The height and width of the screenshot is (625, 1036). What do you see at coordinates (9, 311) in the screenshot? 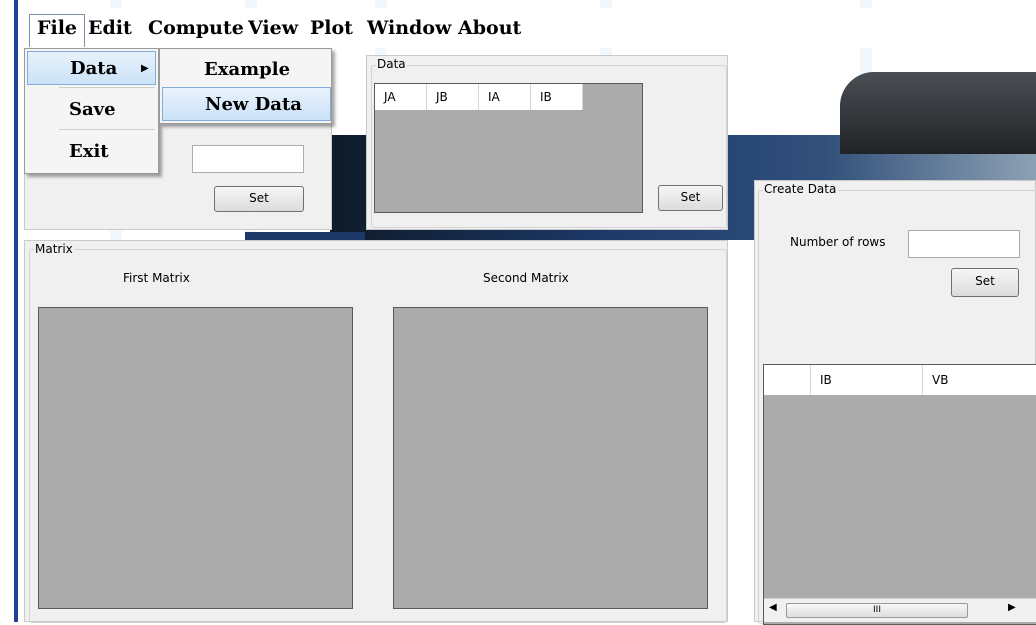
I see `window-left-edge` at bounding box center [9, 311].